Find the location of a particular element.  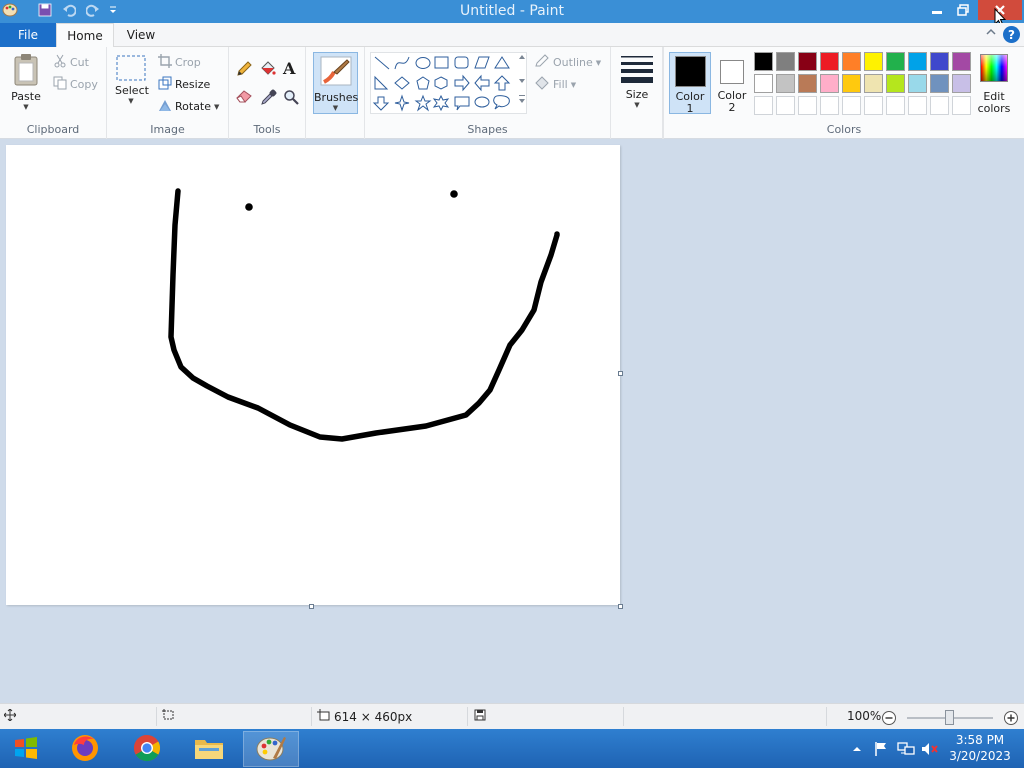

outline-button: Outline ▼ is located at coordinates (567, 62).